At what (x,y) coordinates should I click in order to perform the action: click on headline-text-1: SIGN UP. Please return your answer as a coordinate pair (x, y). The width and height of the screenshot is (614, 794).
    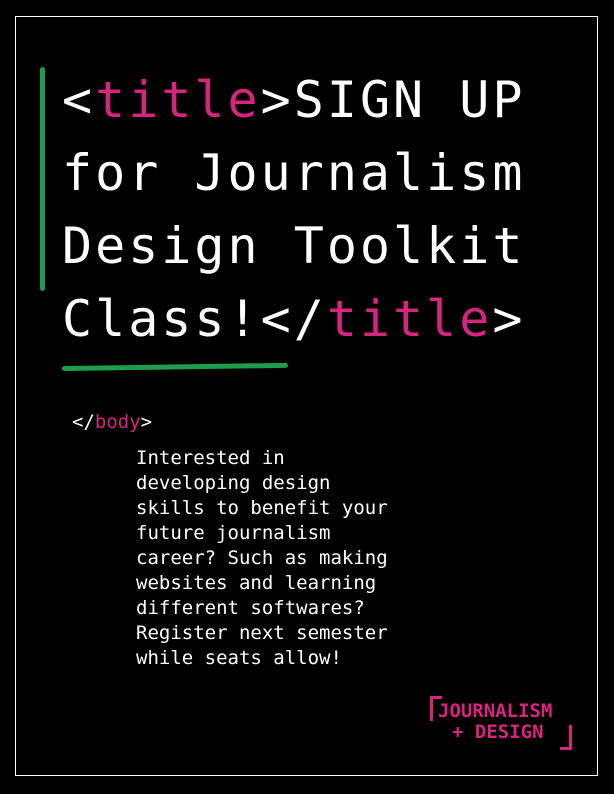
    Looking at the image, I should click on (409, 100).